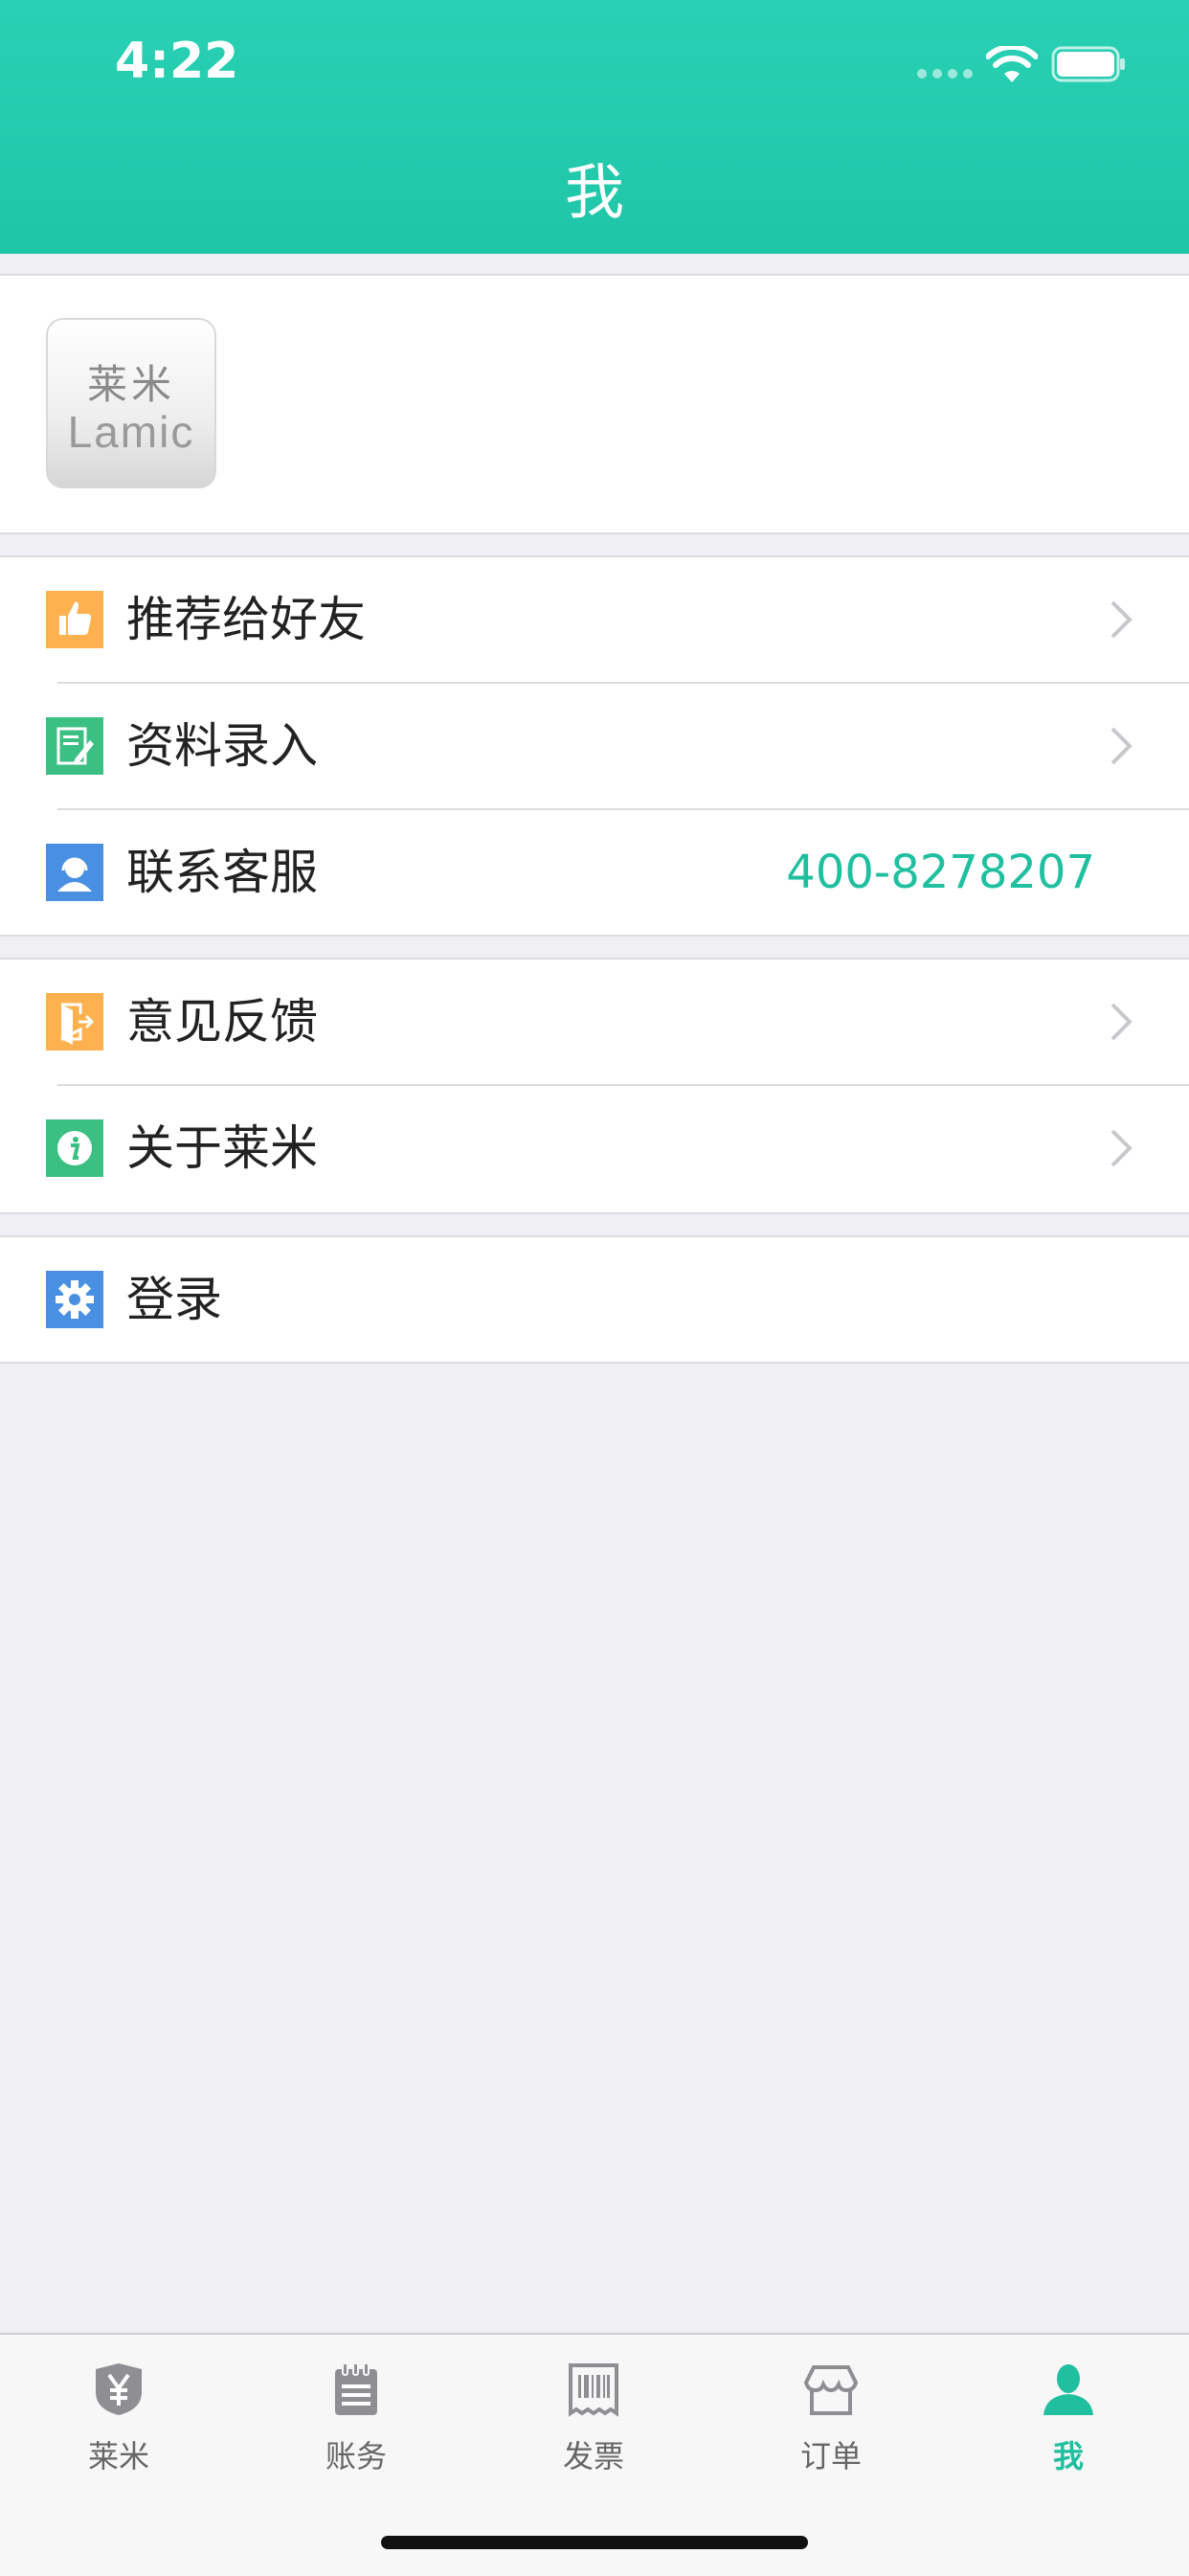  I want to click on row-contact-service: 联系客服 400-8278207, so click(594, 872).